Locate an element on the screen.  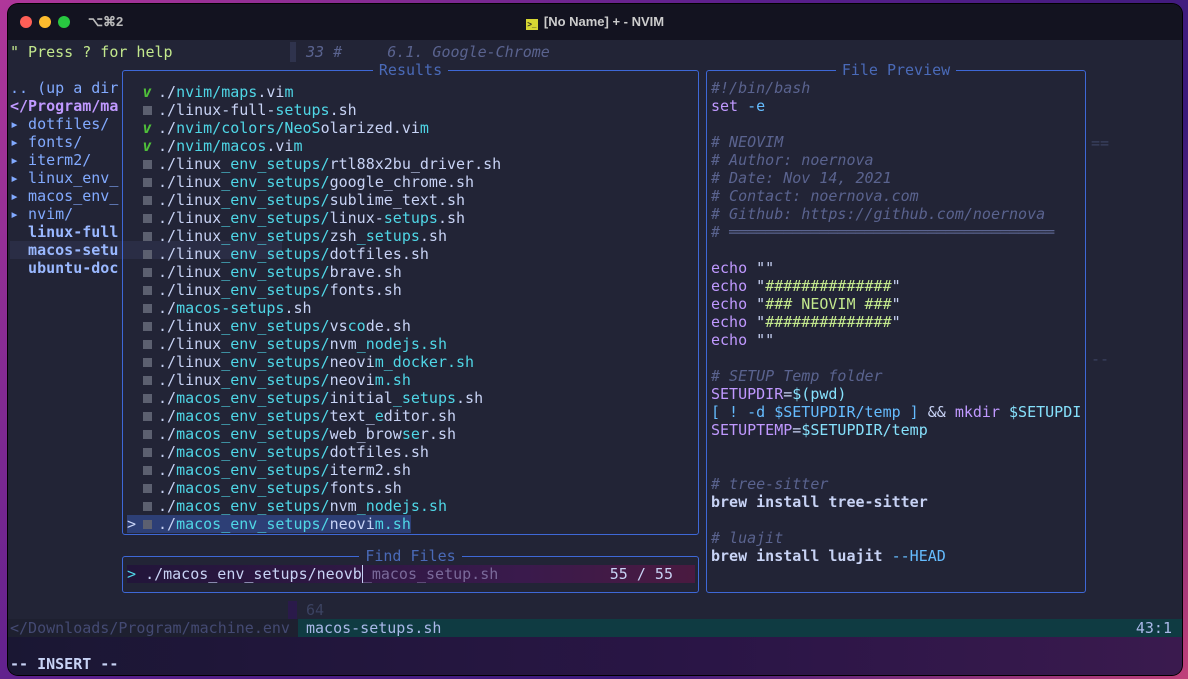
path-segment: .sh is located at coordinates (343, 110).